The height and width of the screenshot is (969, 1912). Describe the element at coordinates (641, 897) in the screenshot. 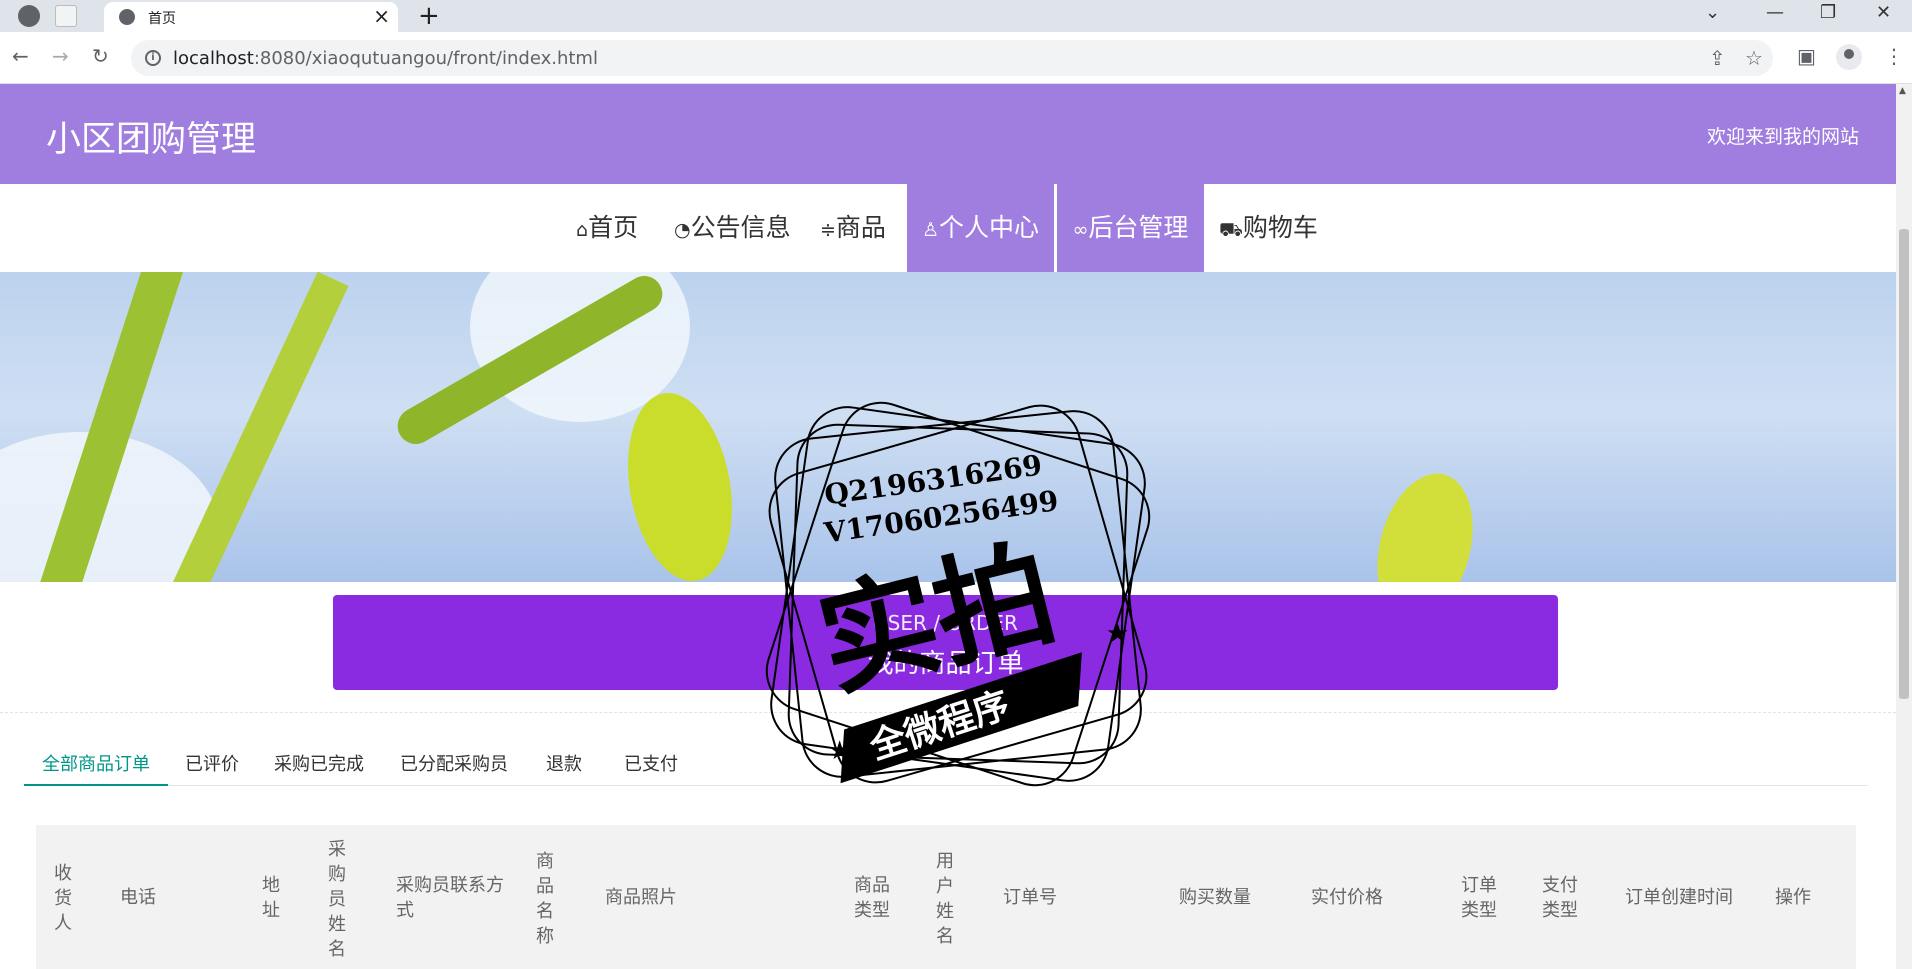

I see `column-header: 商品照片` at that location.